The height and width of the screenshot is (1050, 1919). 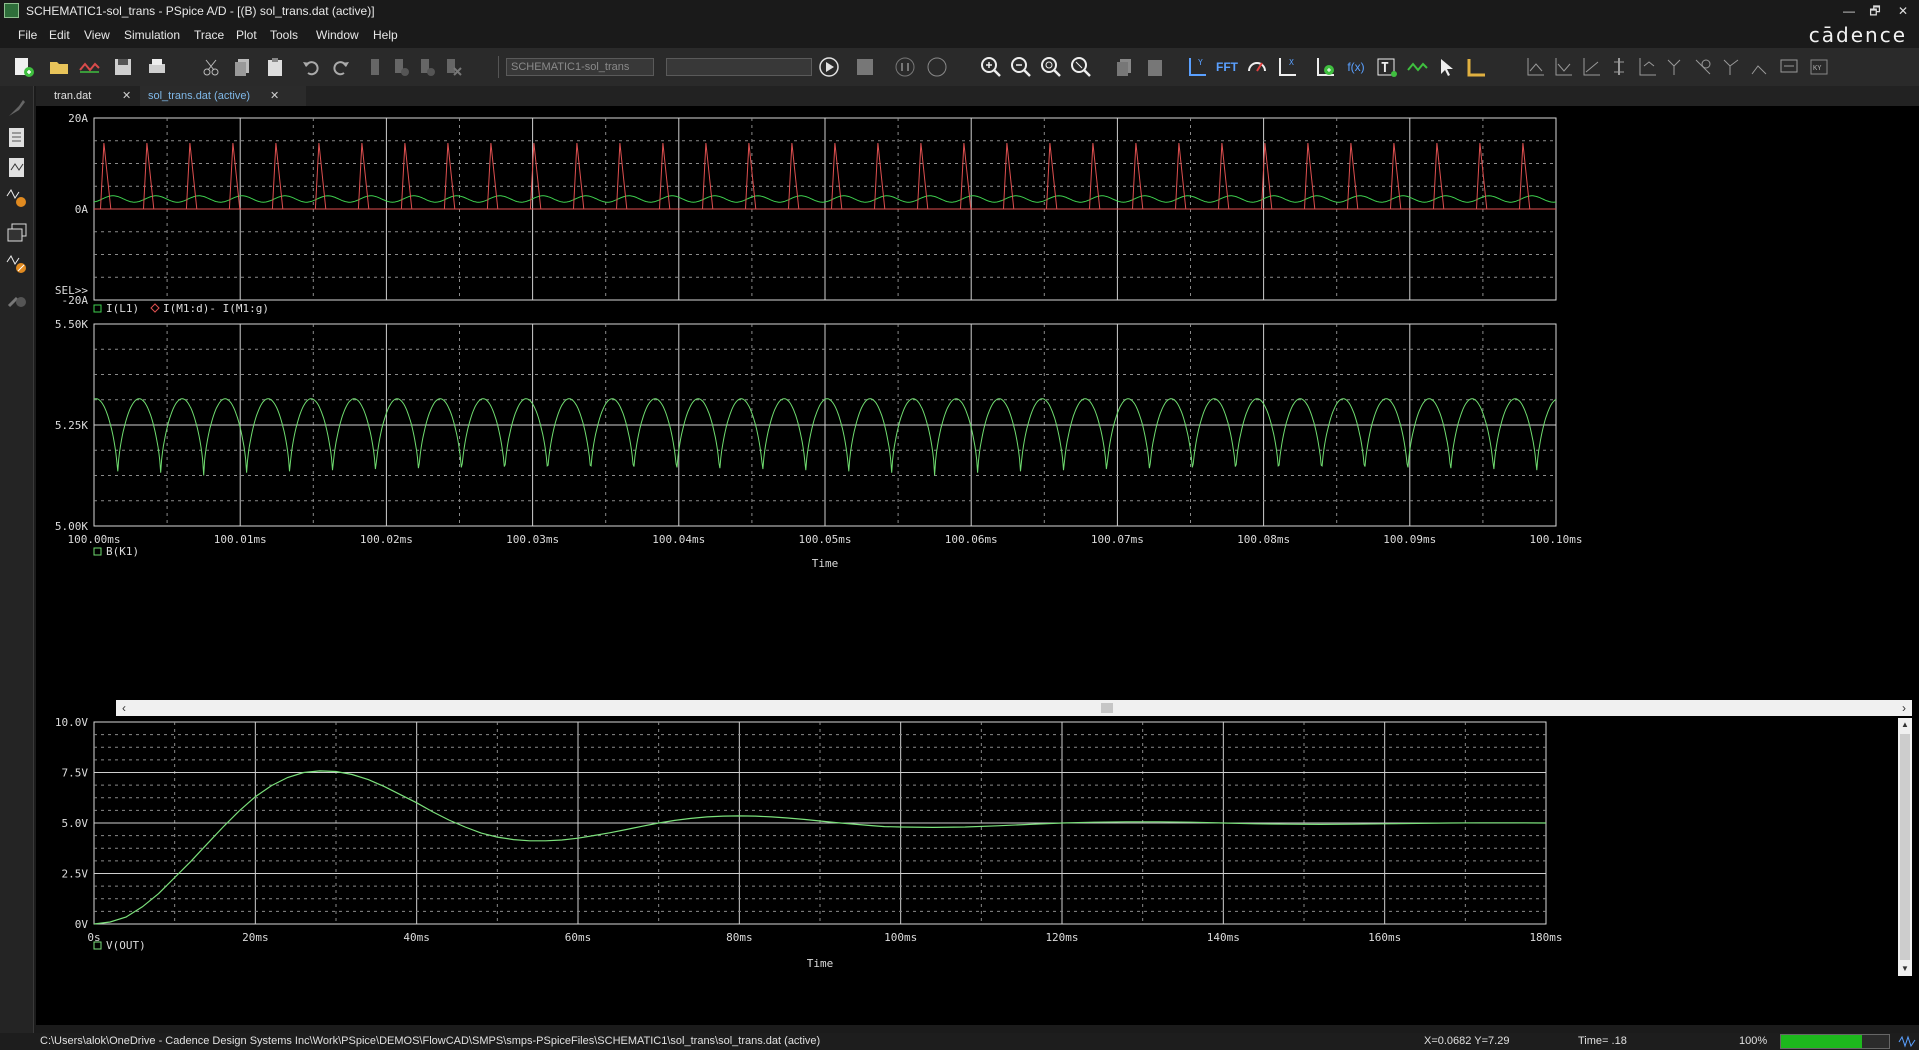 I want to click on minimize-button: —, so click(x=1849, y=11).